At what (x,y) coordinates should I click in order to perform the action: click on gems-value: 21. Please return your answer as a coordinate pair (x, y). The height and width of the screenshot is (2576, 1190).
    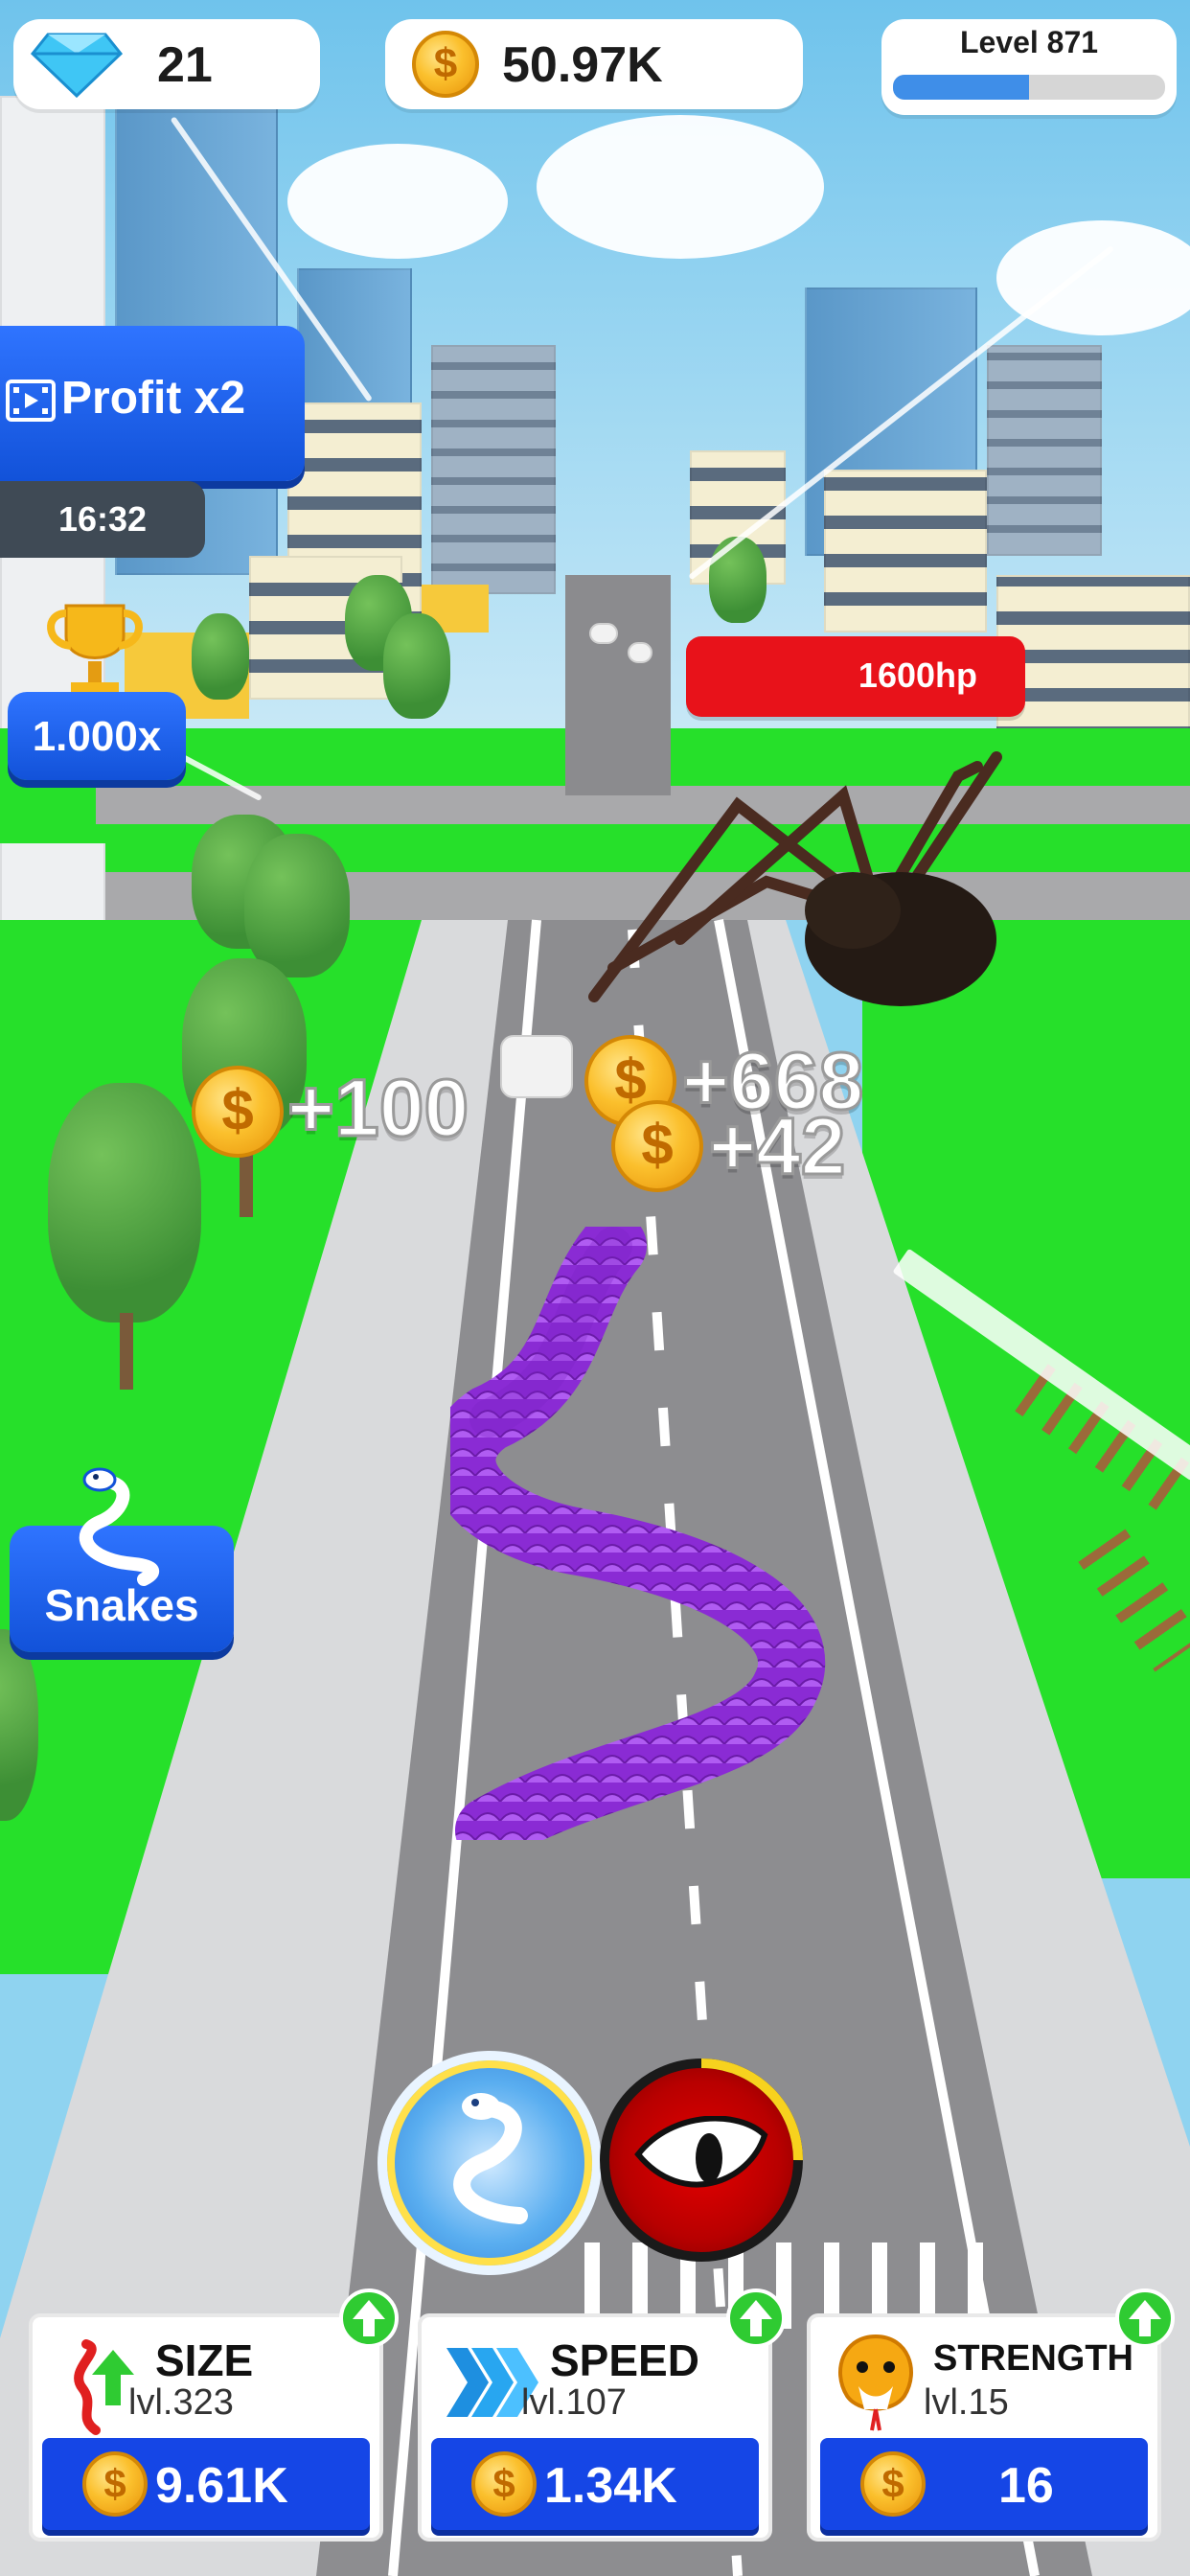
    Looking at the image, I should click on (185, 65).